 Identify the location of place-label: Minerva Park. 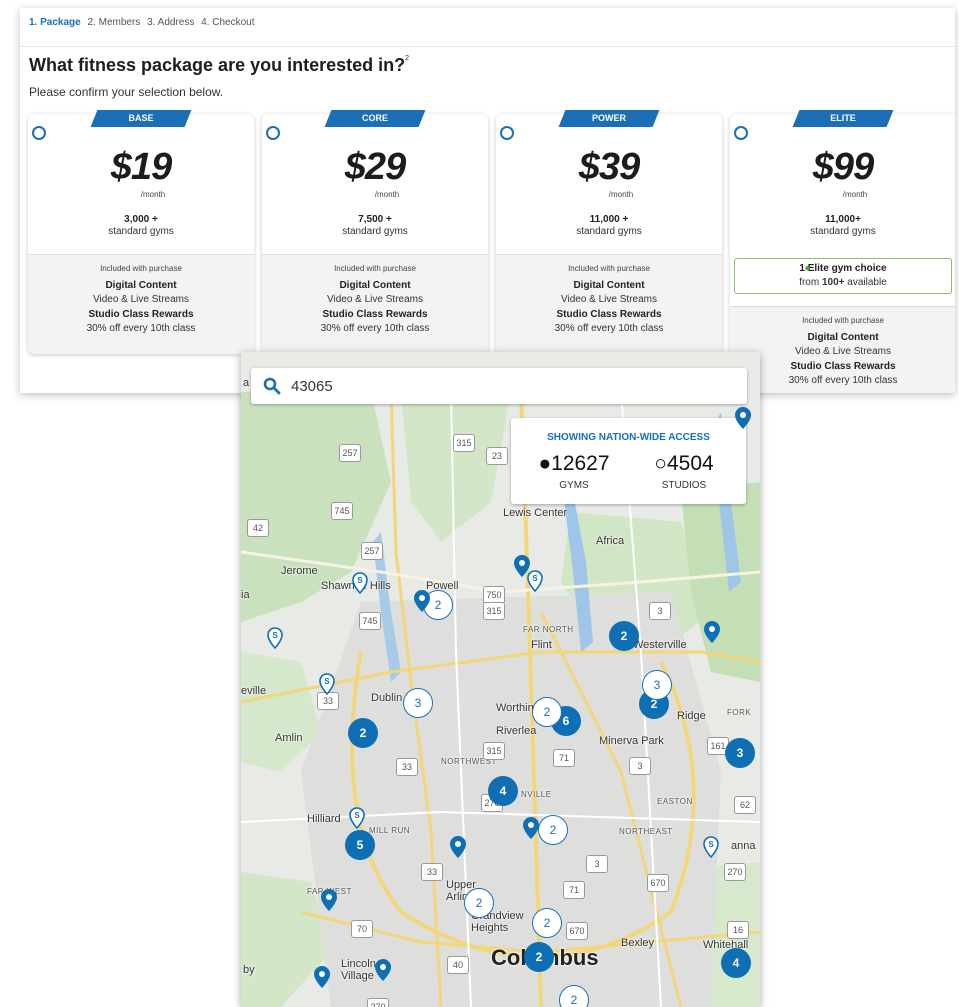
(631, 741).